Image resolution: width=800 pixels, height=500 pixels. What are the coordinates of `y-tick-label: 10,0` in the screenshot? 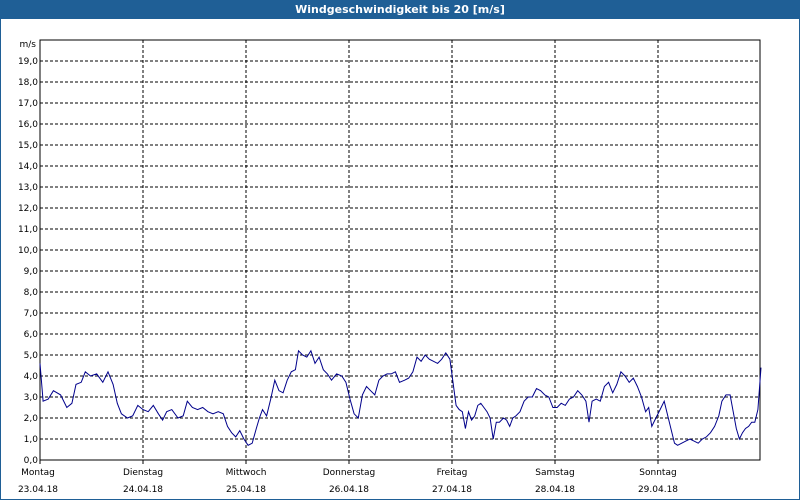 It's located at (28, 251).